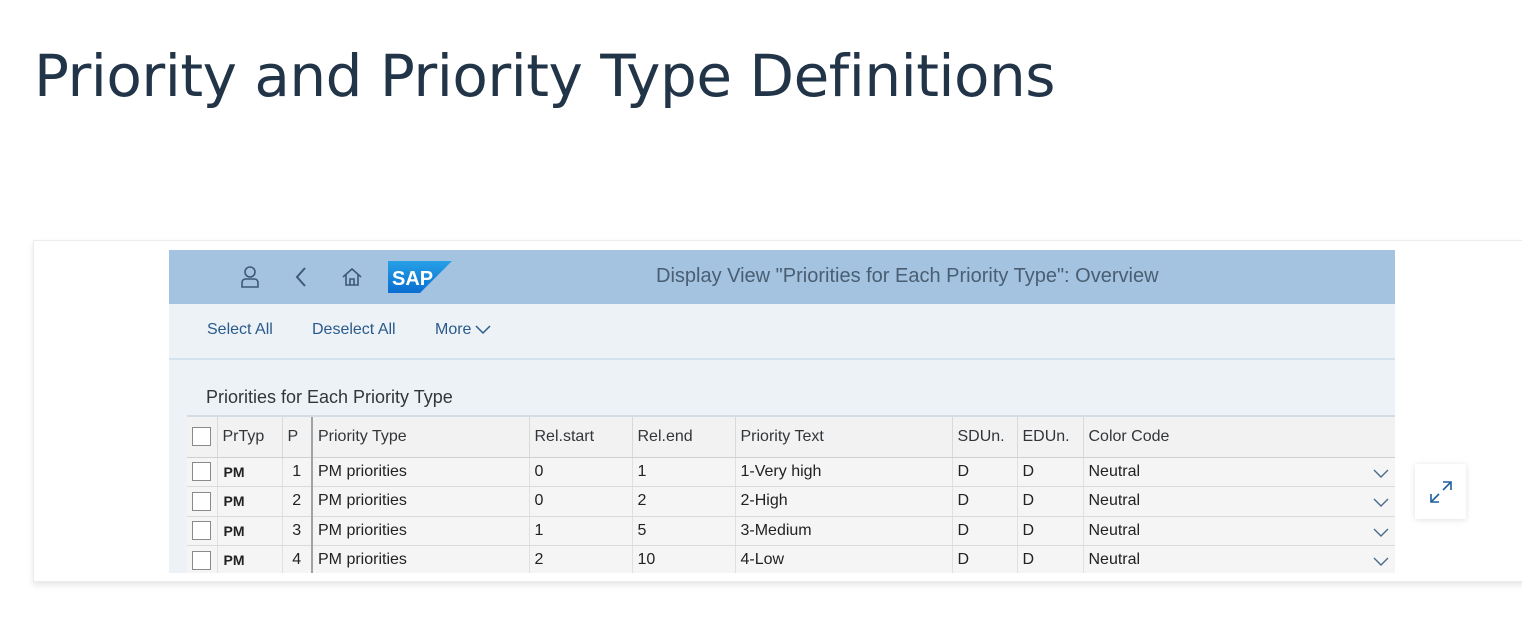 This screenshot has width=1522, height=640. I want to click on select-all-checkbox-cell, so click(202, 437).